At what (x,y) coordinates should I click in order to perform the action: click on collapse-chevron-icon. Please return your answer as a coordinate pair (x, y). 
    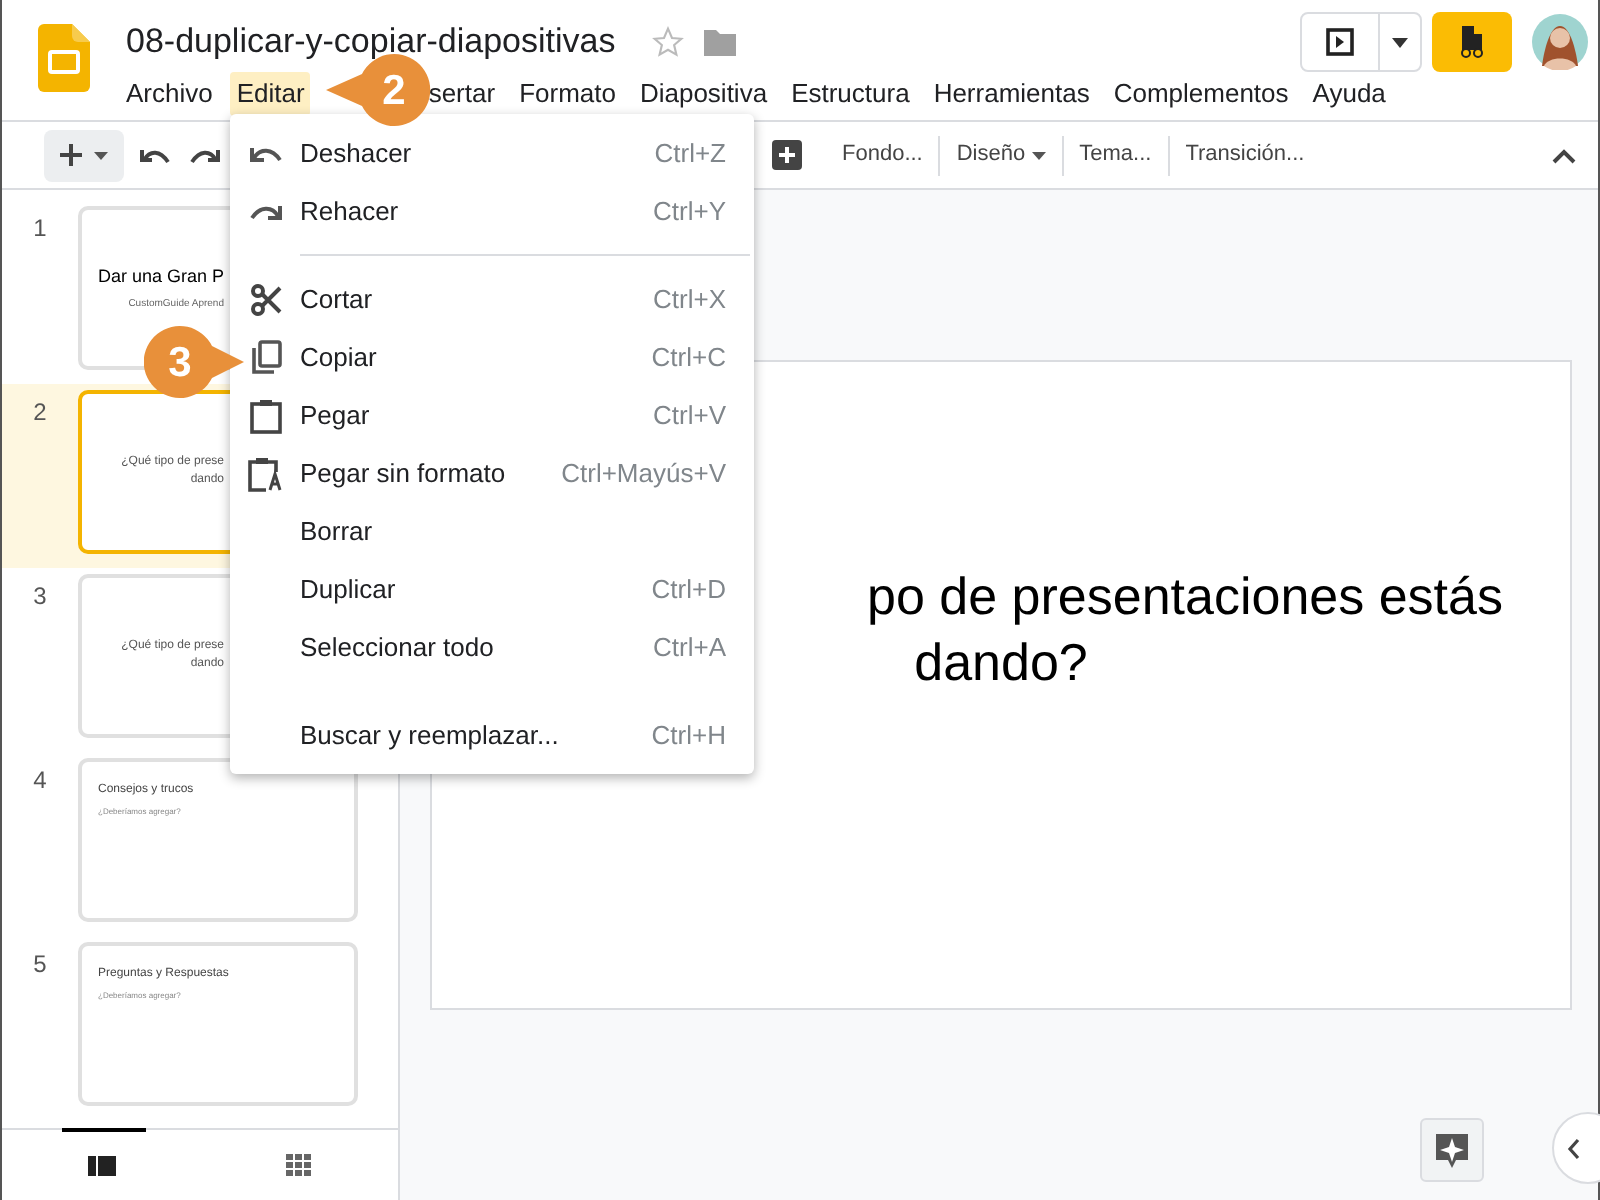
    Looking at the image, I should click on (1564, 155).